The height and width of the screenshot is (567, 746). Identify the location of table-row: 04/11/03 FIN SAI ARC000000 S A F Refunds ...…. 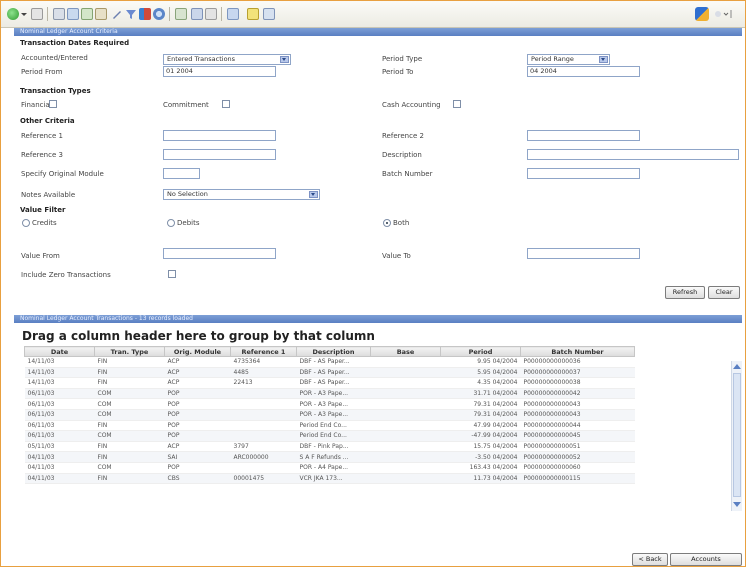
(329, 457).